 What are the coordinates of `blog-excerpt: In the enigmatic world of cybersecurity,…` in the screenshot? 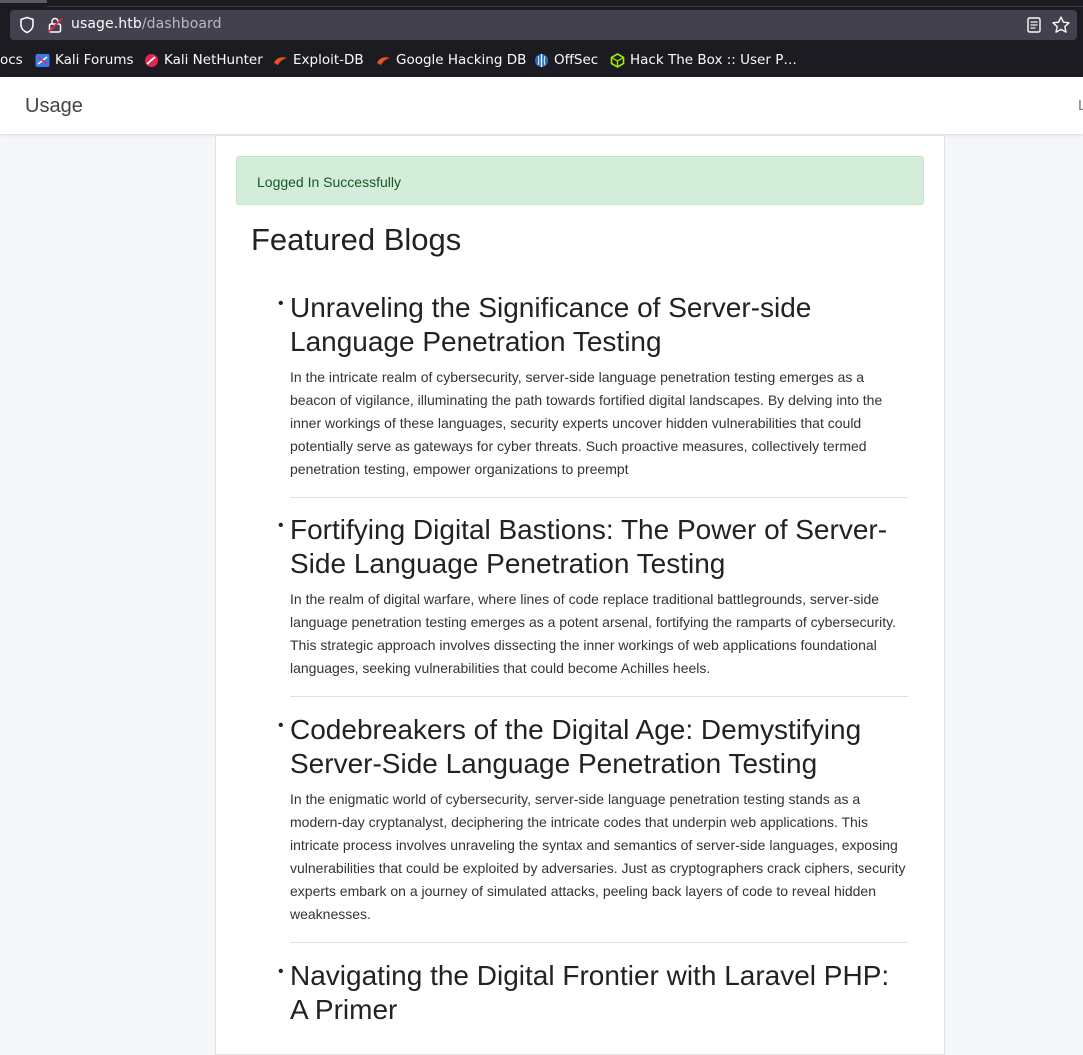 It's located at (598, 856).